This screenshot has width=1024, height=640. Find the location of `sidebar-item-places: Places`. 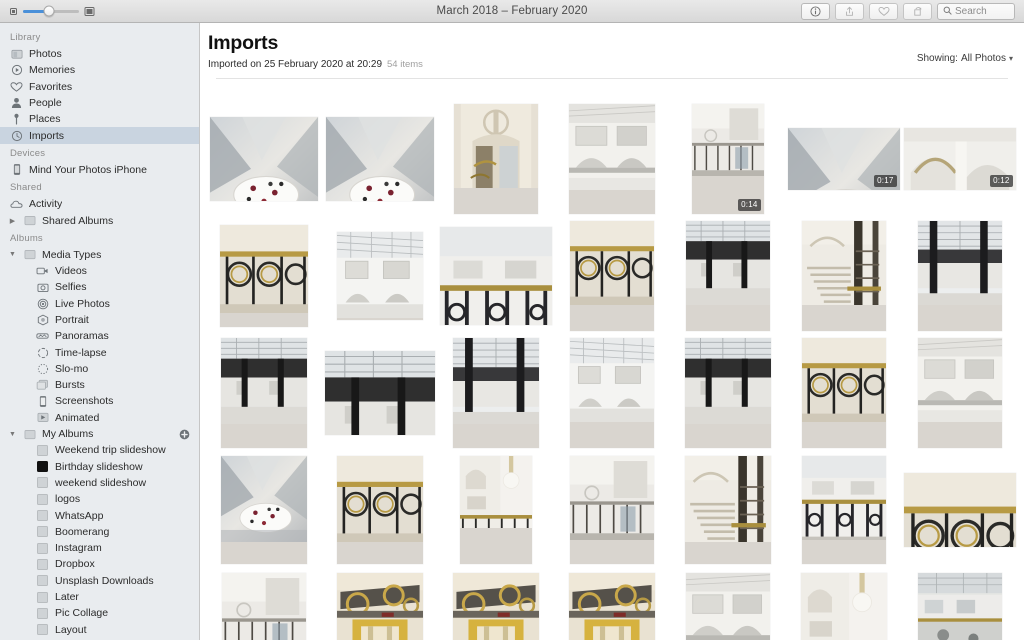

sidebar-item-places: Places is located at coordinates (99, 119).